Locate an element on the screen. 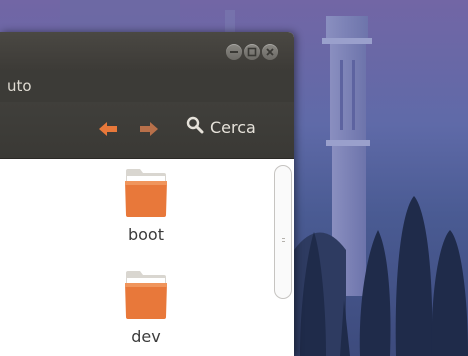 This screenshot has height=356, width=468. menu-bar: uto is located at coordinates (147, 86).